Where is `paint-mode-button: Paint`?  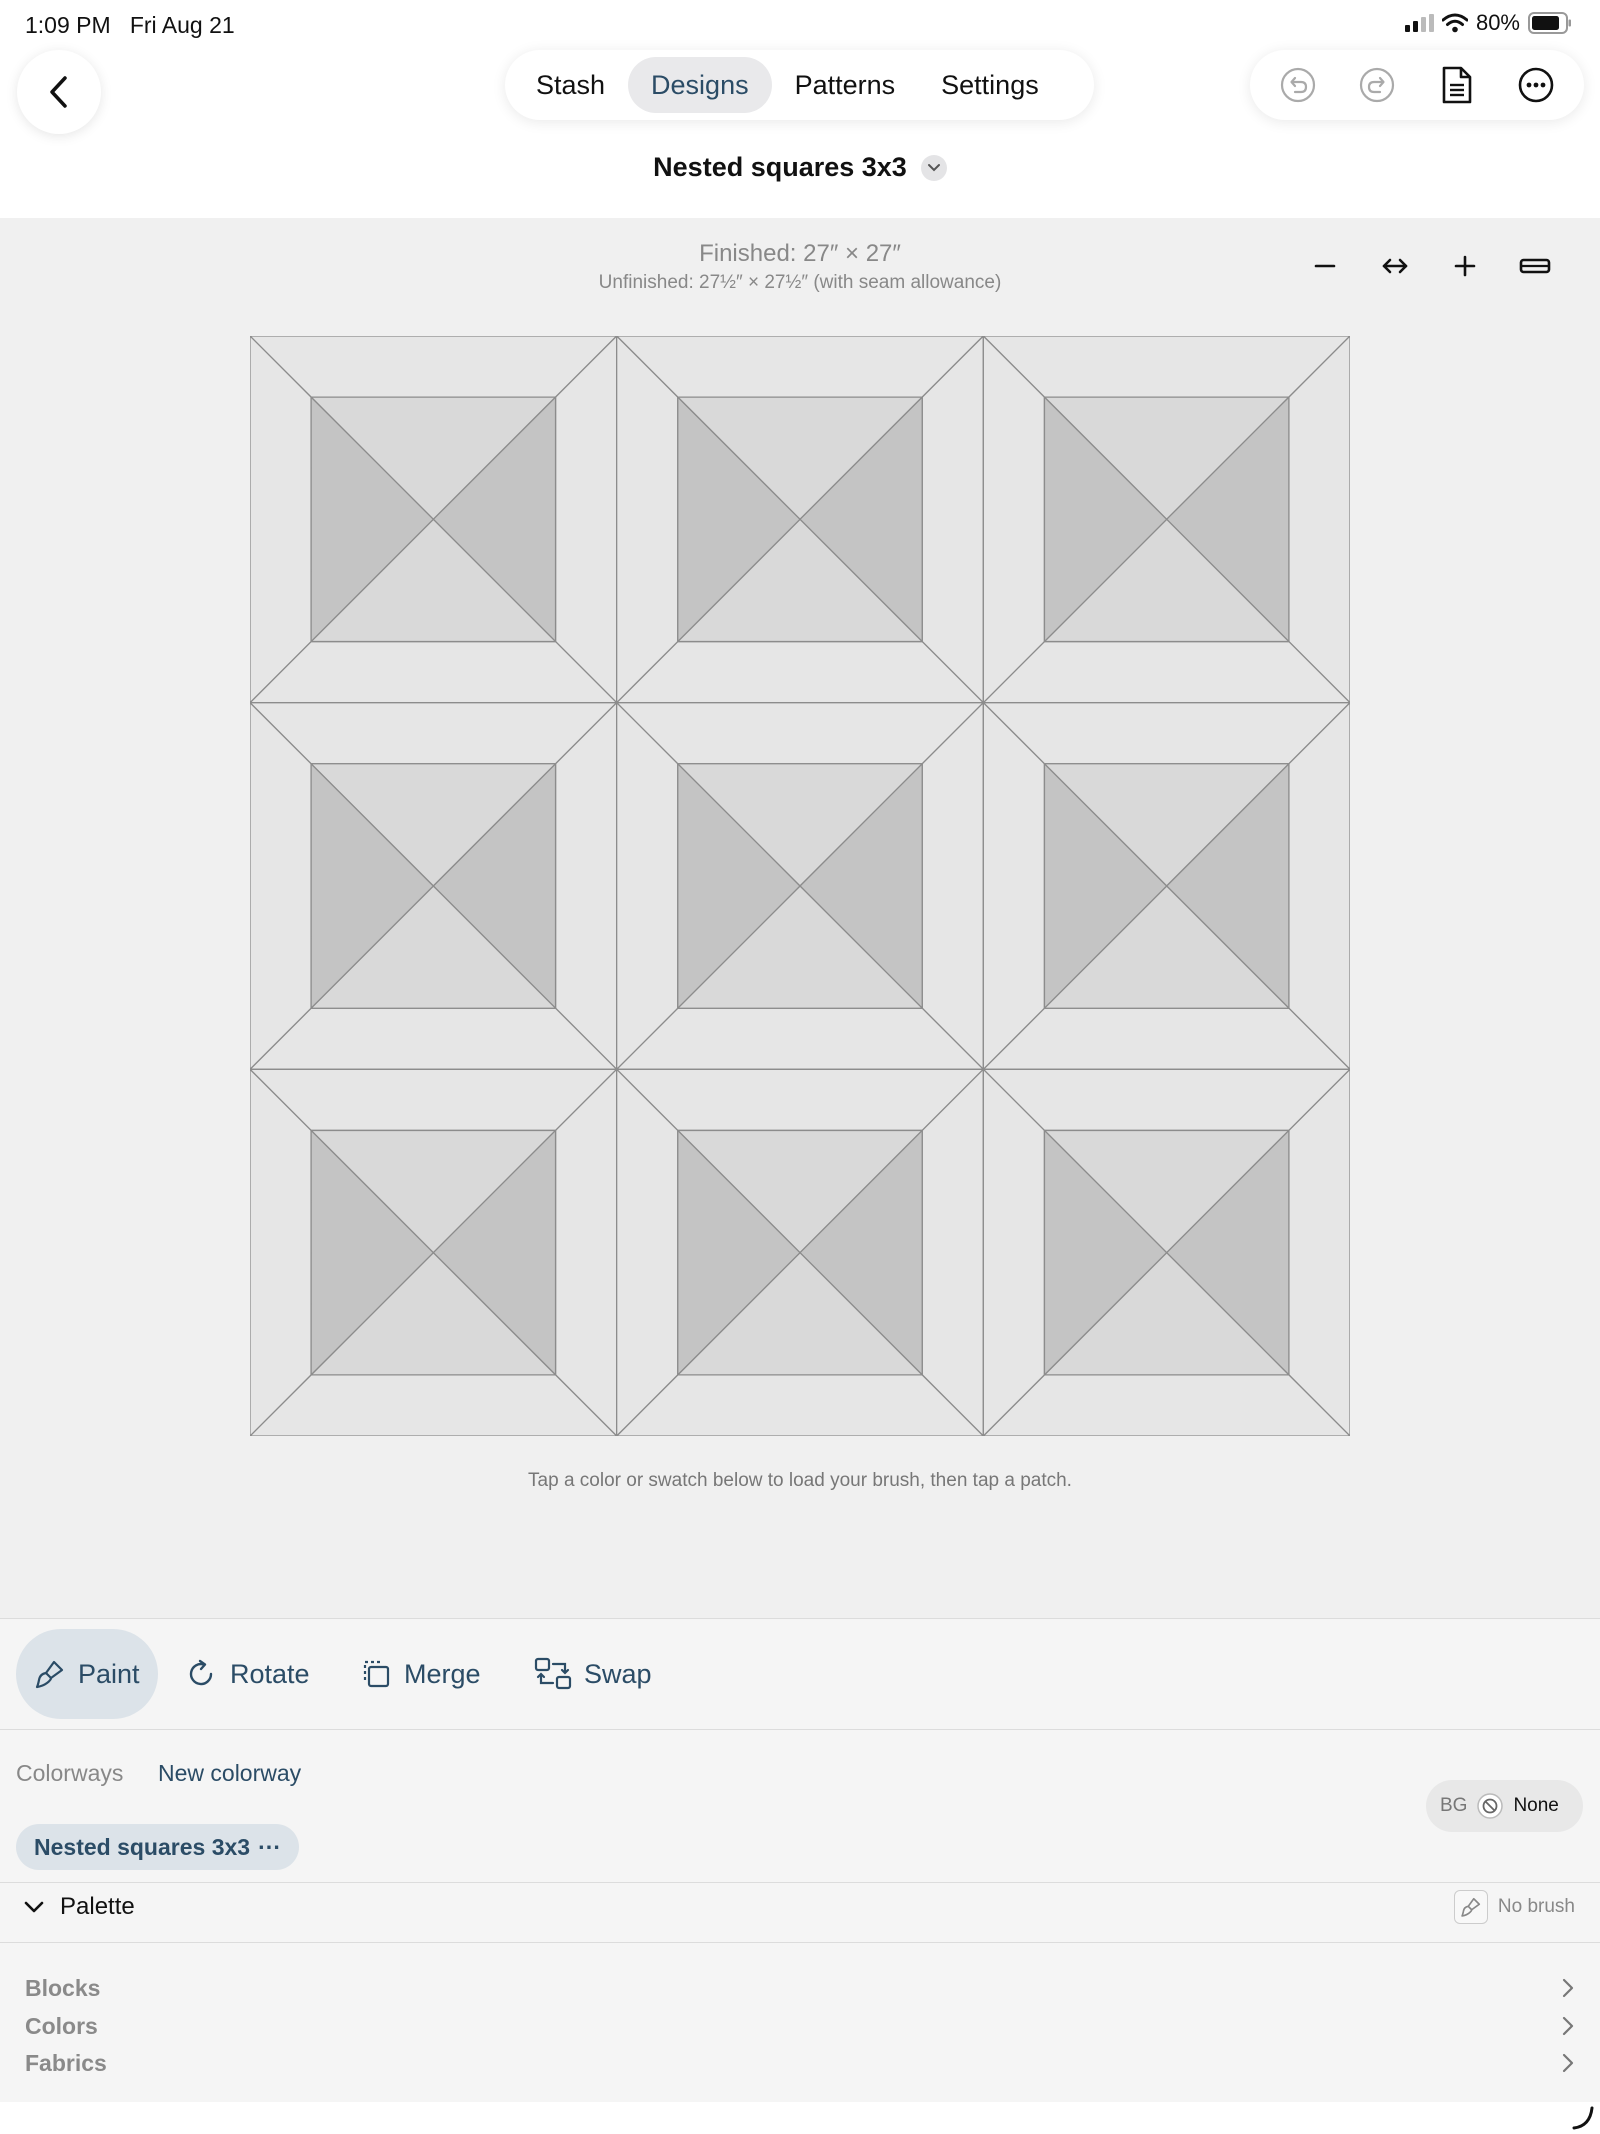 paint-mode-button: Paint is located at coordinates (87, 1674).